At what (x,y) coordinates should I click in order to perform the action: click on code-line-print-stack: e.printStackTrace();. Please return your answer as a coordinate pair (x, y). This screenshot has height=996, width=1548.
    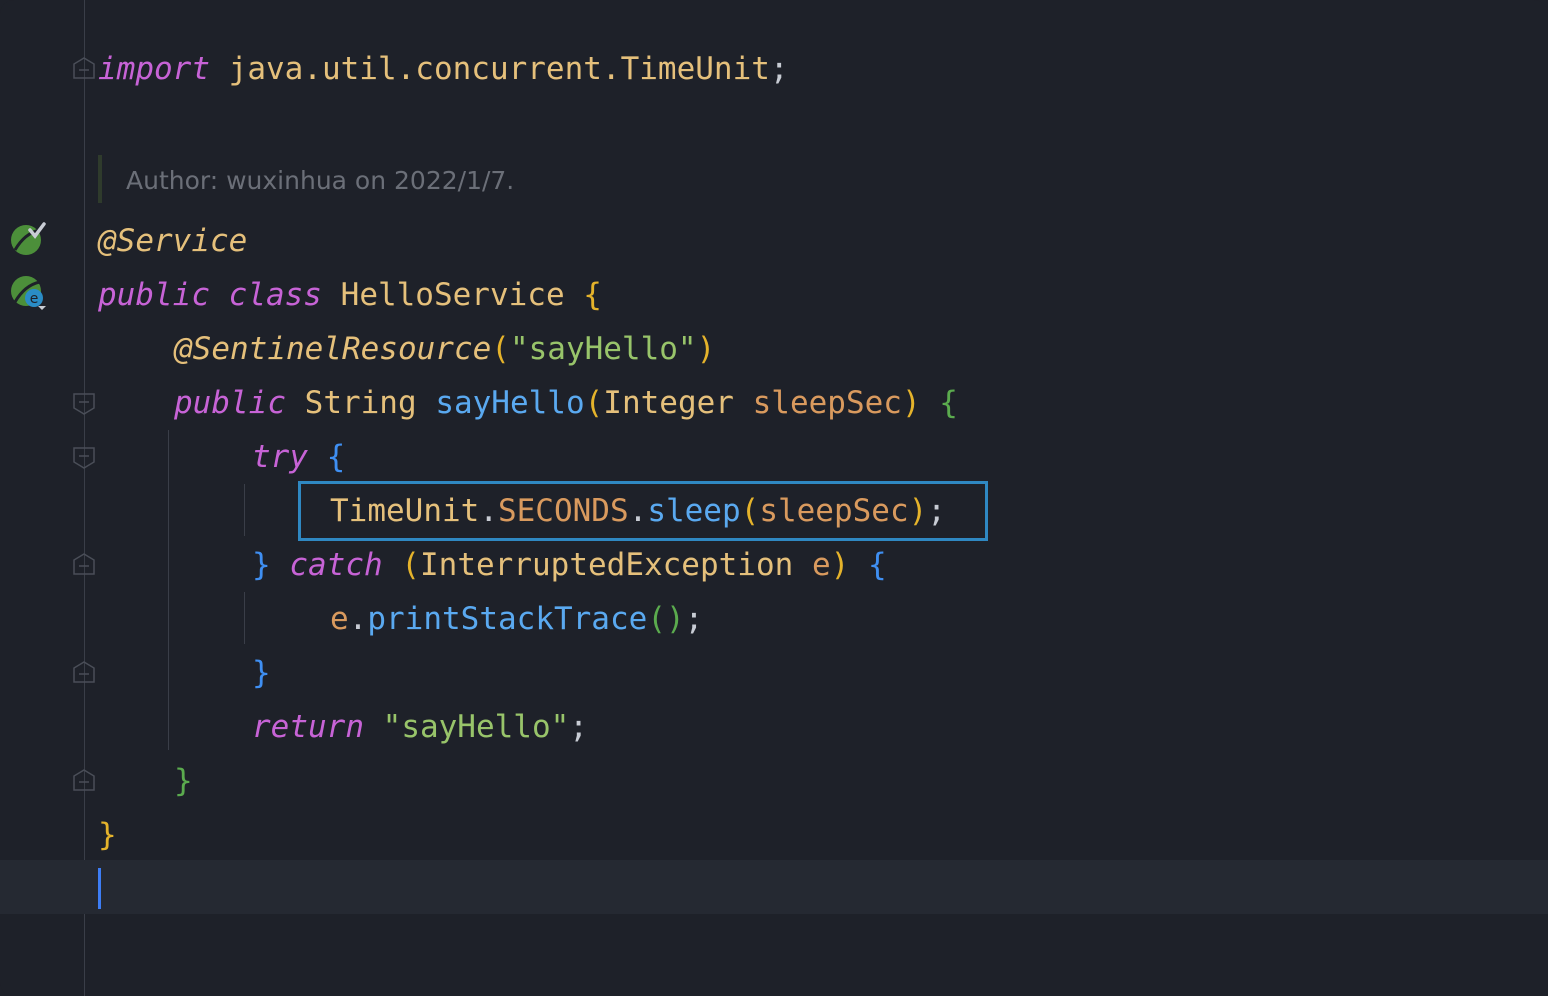
    Looking at the image, I should click on (516, 619).